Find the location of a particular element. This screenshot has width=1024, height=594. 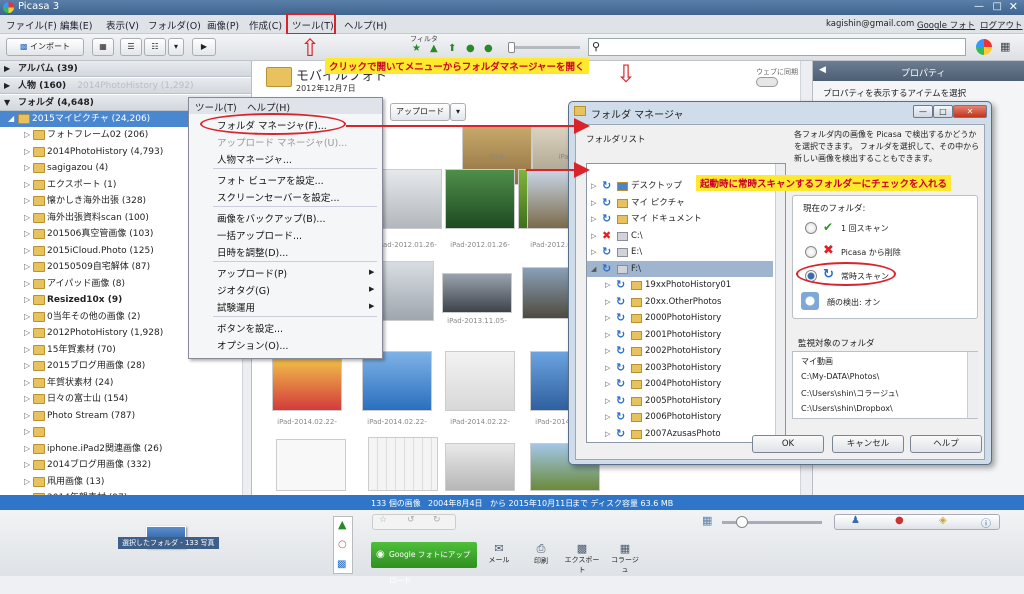

folder-row: ▷ iphone.iPad2関連画像 (26) is located at coordinates (125, 449).